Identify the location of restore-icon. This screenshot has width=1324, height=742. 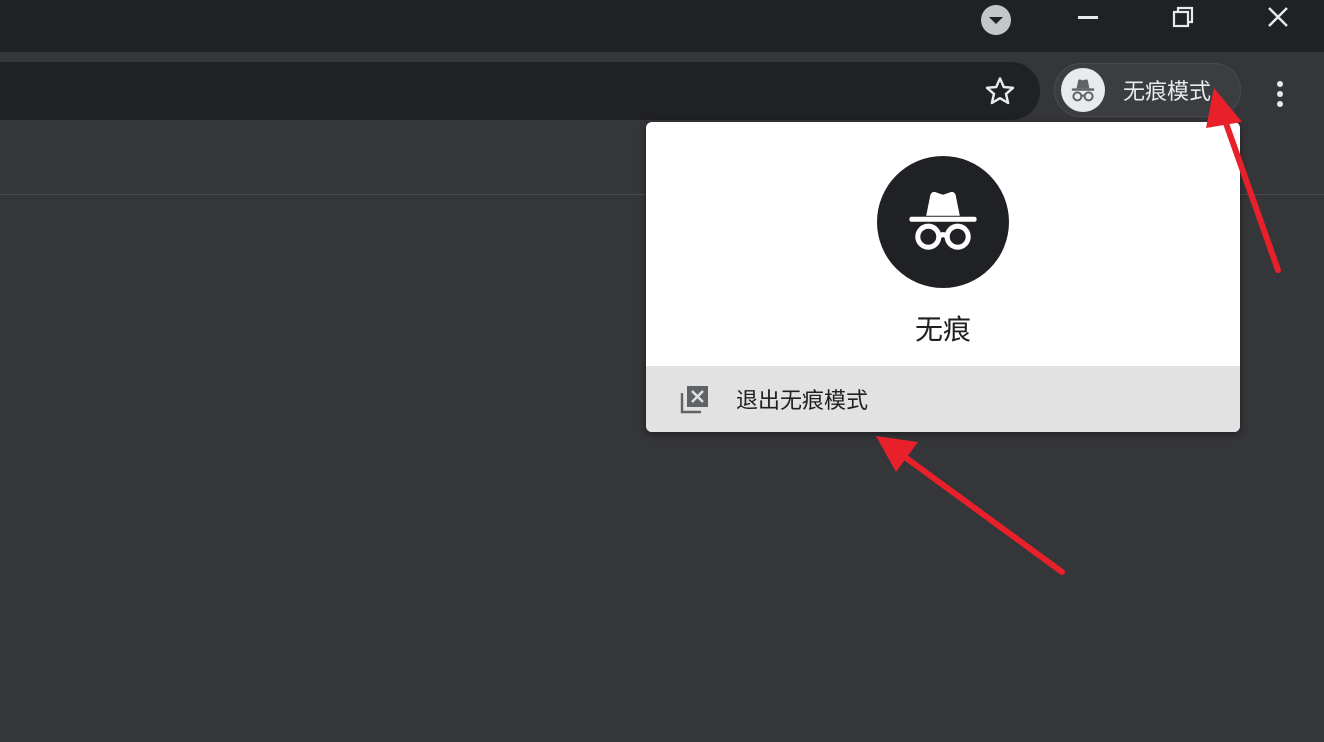
(1183, 17).